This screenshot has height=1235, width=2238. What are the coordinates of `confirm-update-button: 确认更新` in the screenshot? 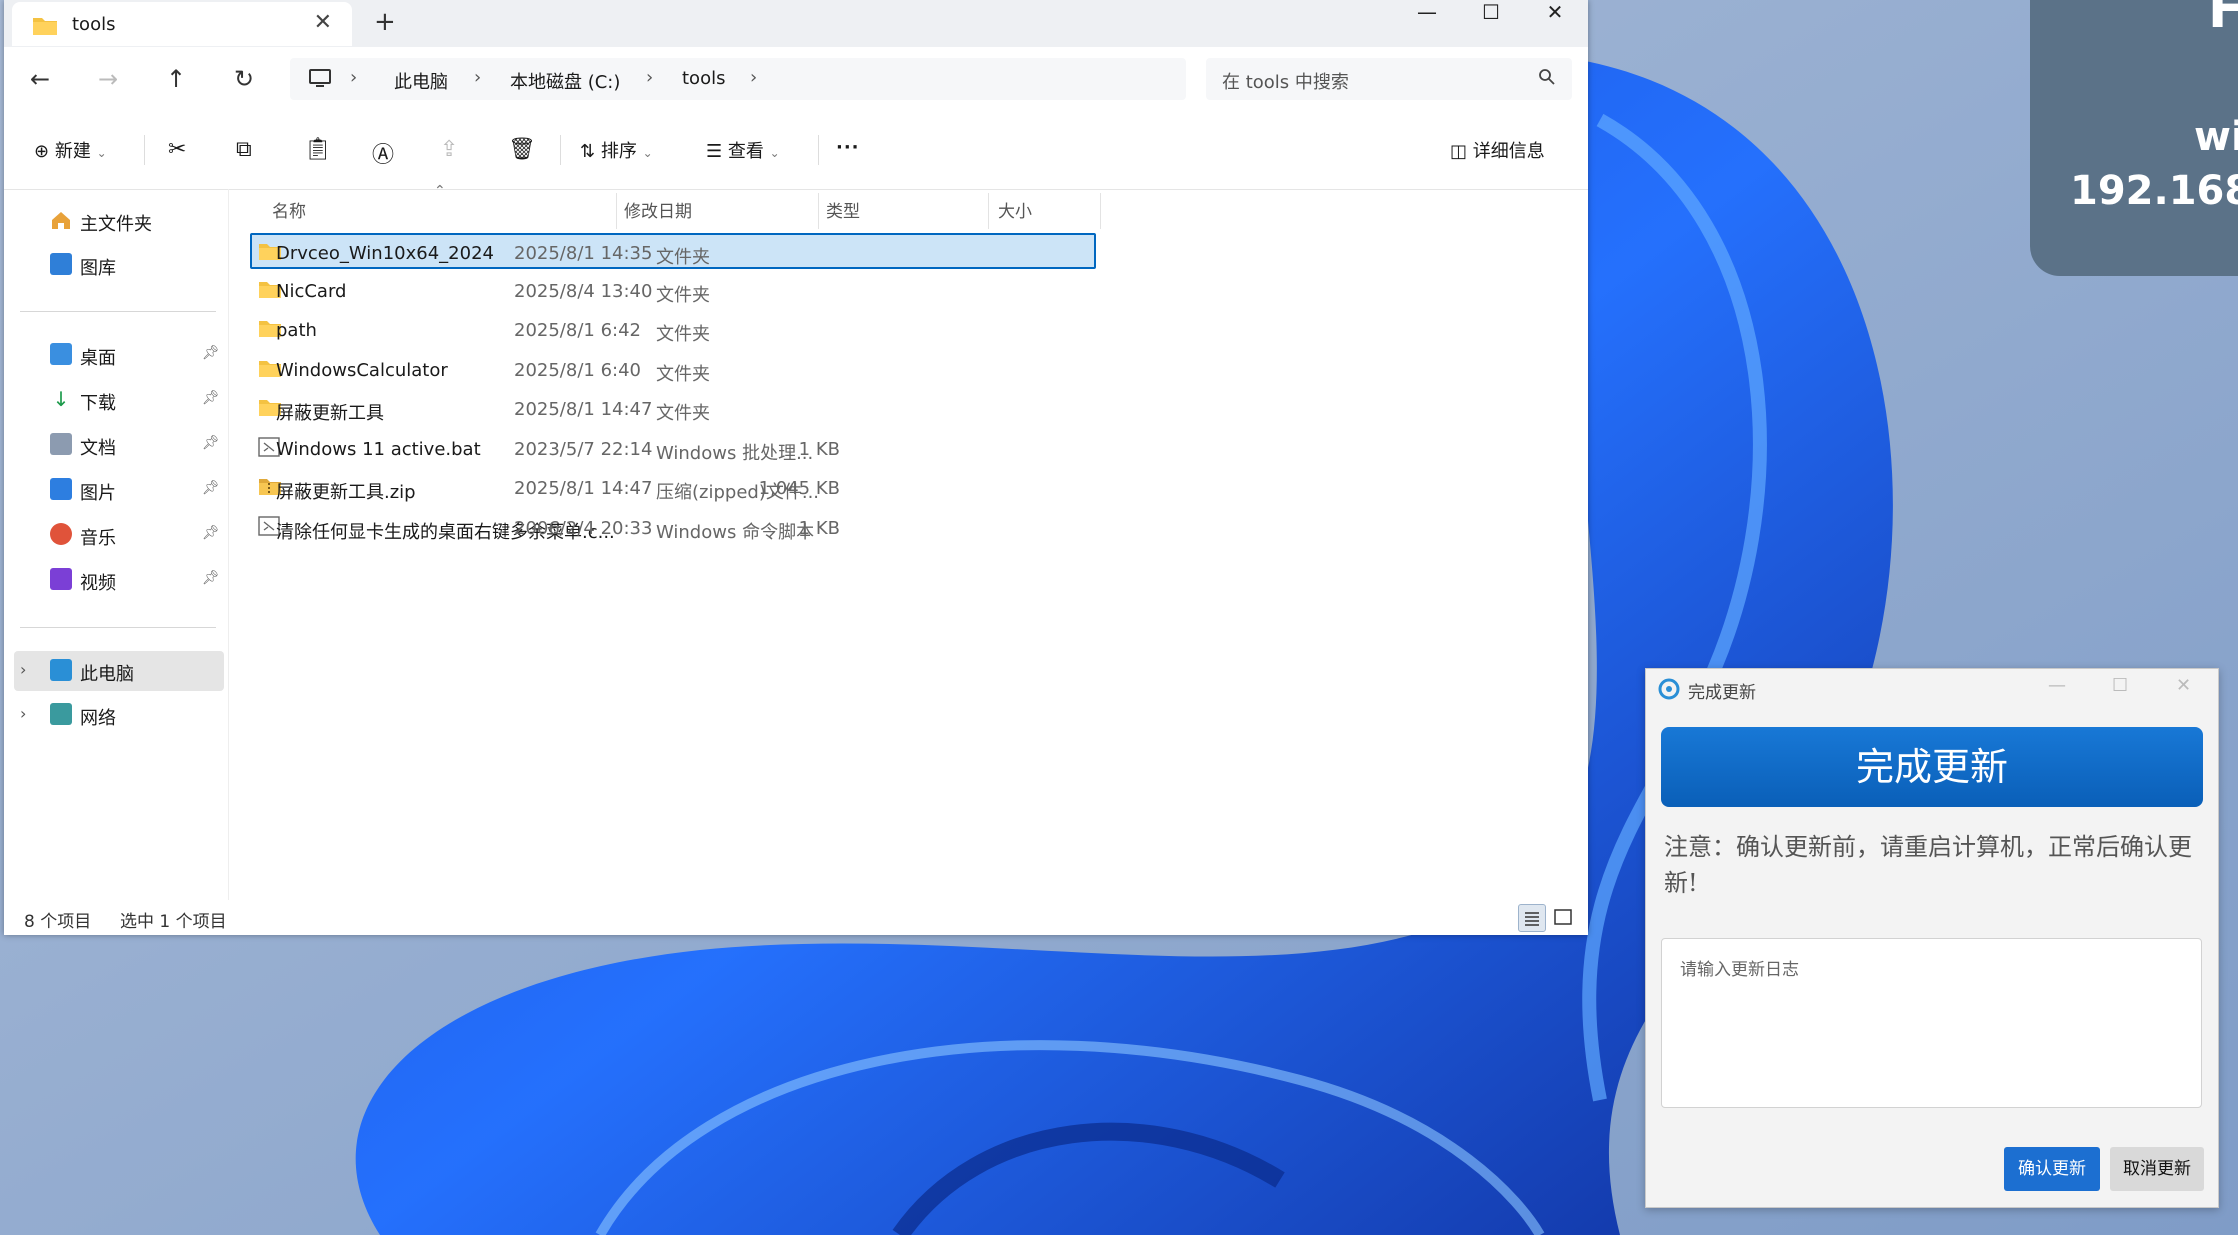 It's located at (2052, 1169).